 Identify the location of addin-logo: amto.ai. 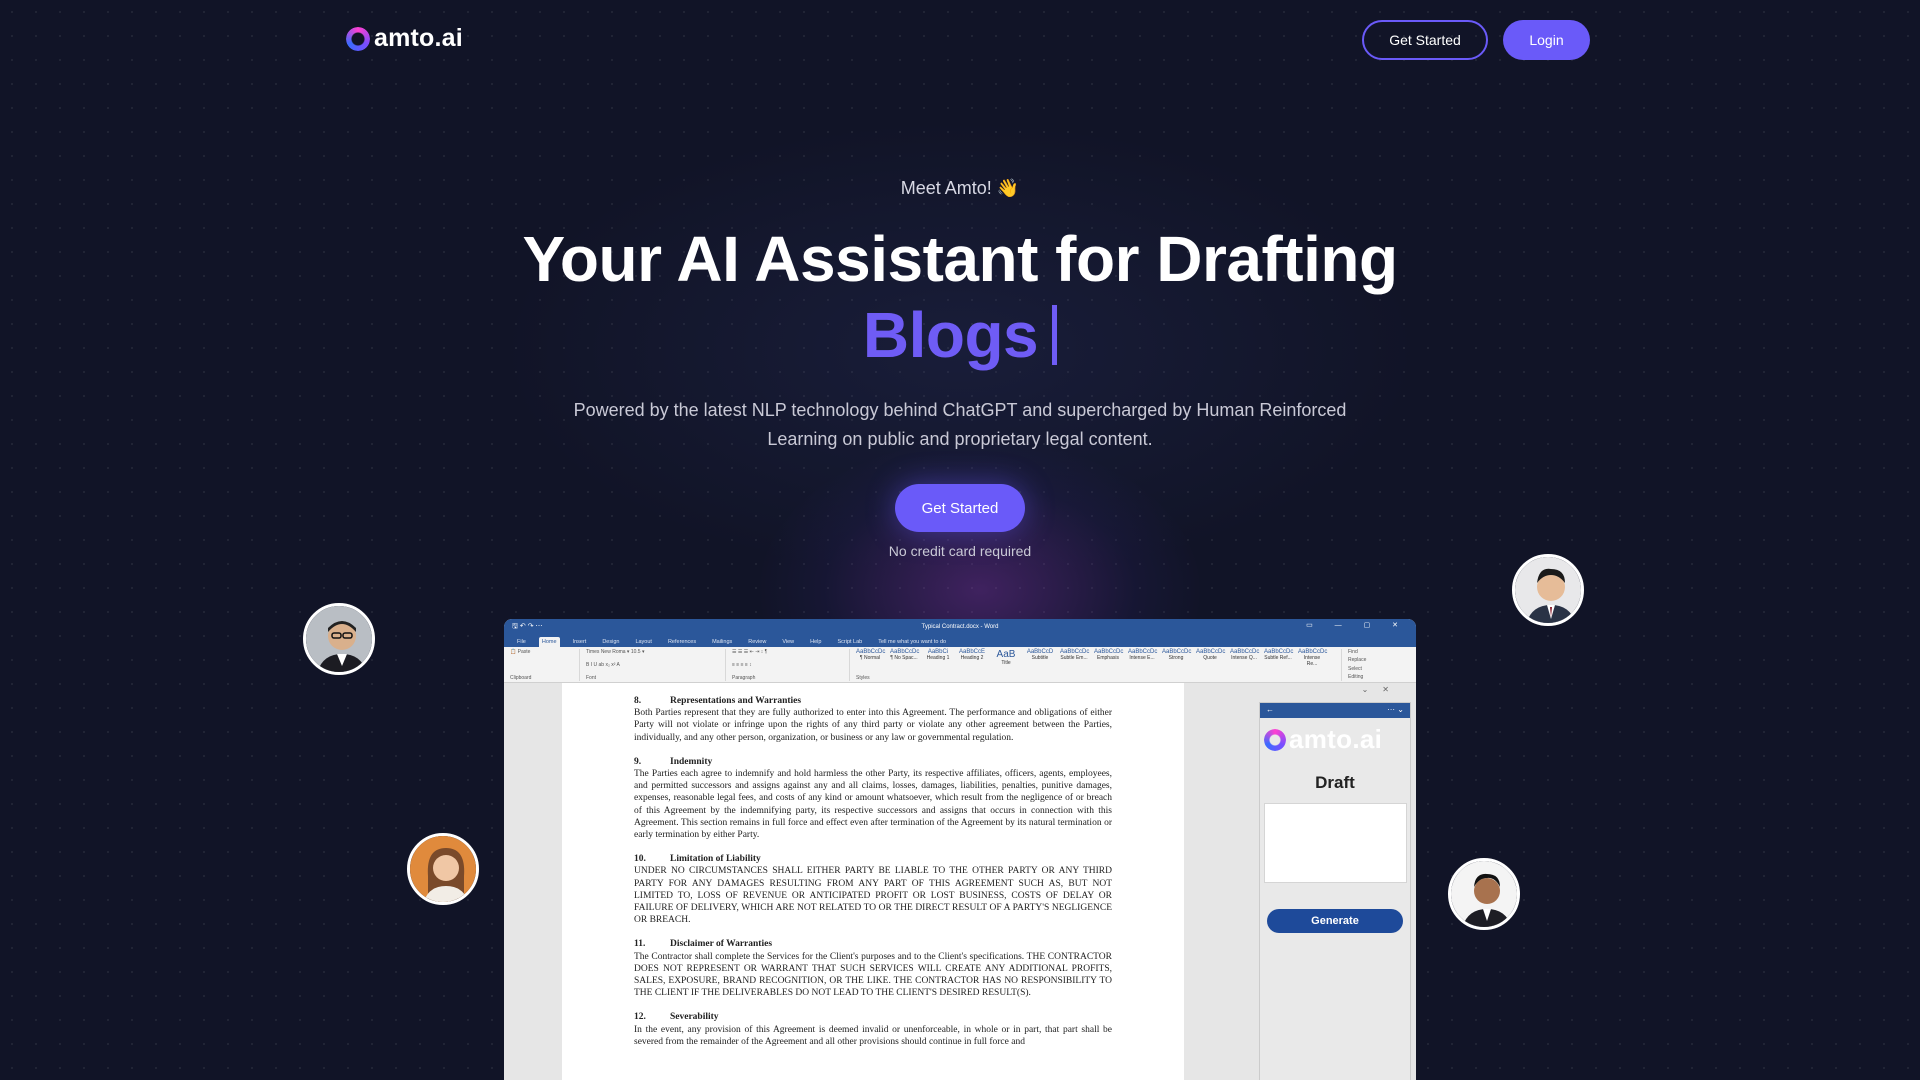
(1335, 739).